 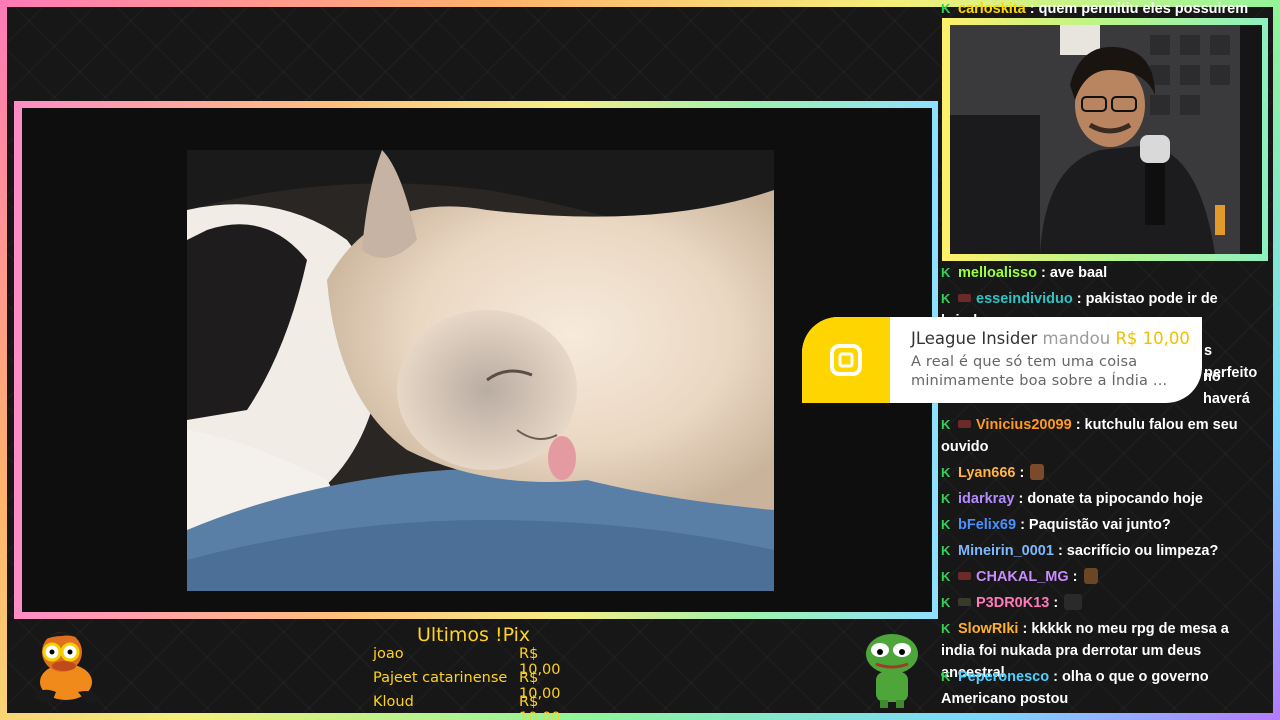 What do you see at coordinates (1095, 525) in the screenshot?
I see `chat-text: : Paquistão vai junto?` at bounding box center [1095, 525].